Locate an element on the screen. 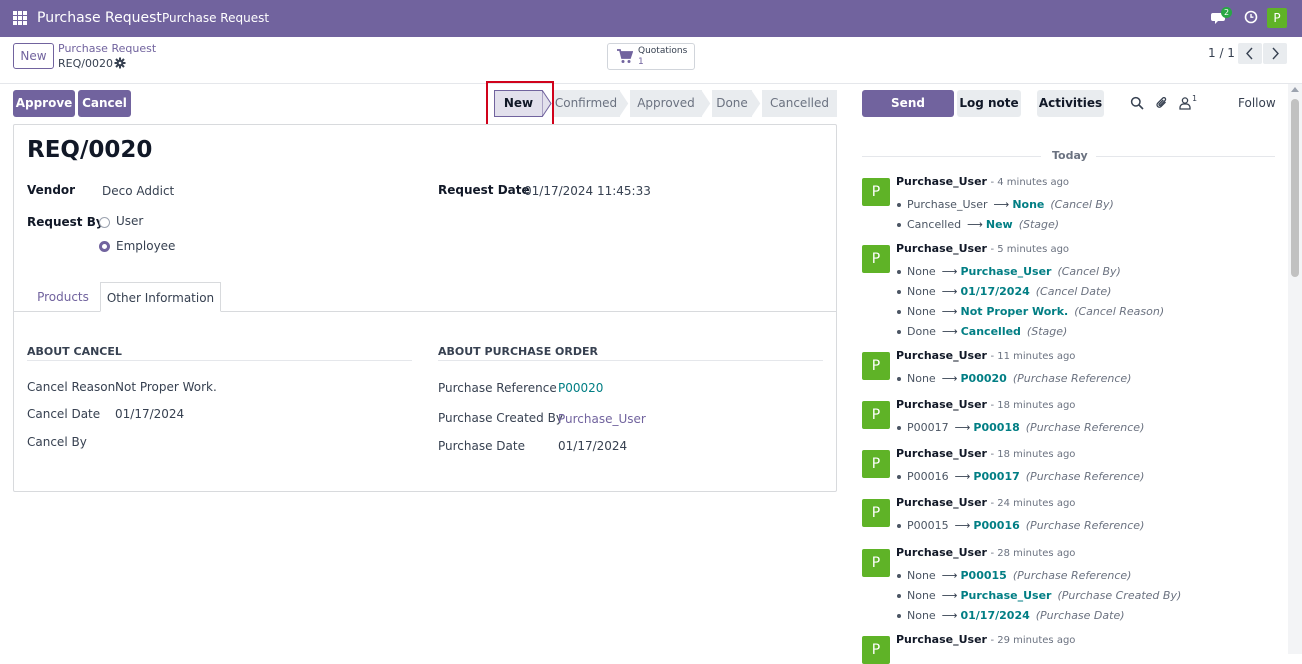 The height and width of the screenshot is (664, 1302). purchase-date-field: 01/17/2024 is located at coordinates (592, 446).